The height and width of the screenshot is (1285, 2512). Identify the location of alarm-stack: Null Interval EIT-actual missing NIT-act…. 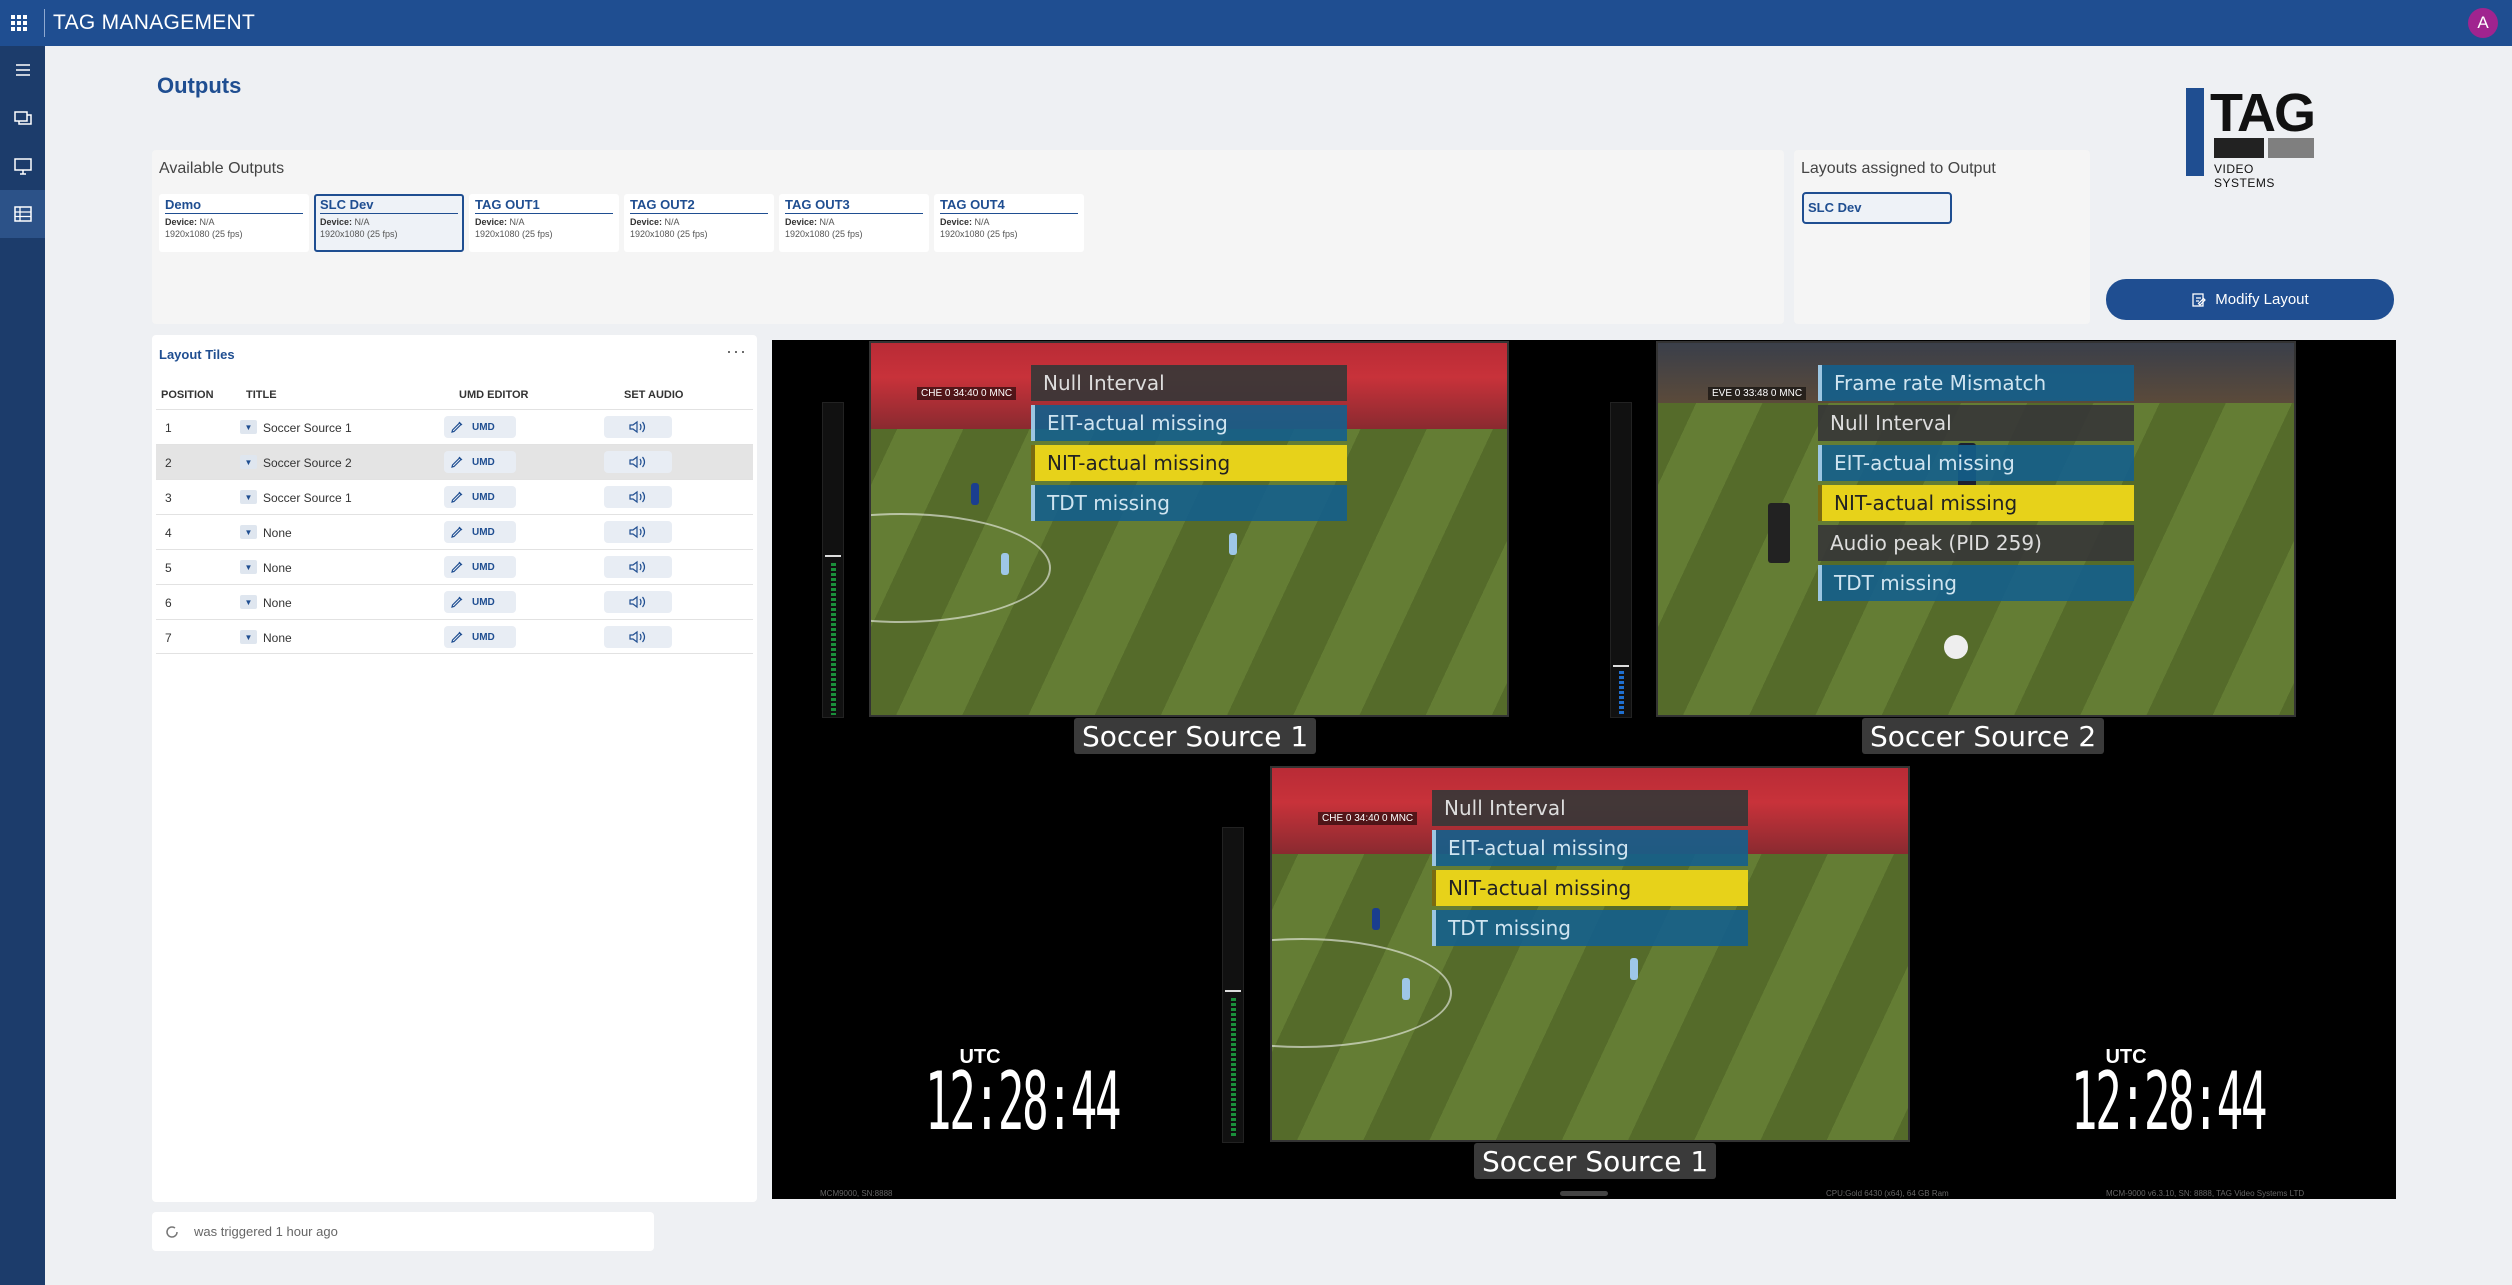
(1590, 870).